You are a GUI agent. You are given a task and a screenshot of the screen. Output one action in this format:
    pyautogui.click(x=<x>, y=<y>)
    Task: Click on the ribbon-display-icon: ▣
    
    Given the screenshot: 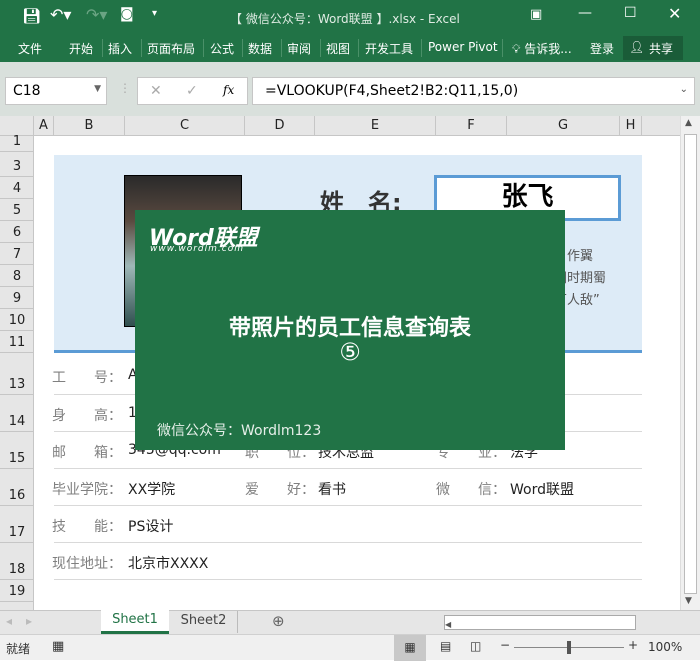 What is the action you would take?
    pyautogui.click(x=536, y=14)
    